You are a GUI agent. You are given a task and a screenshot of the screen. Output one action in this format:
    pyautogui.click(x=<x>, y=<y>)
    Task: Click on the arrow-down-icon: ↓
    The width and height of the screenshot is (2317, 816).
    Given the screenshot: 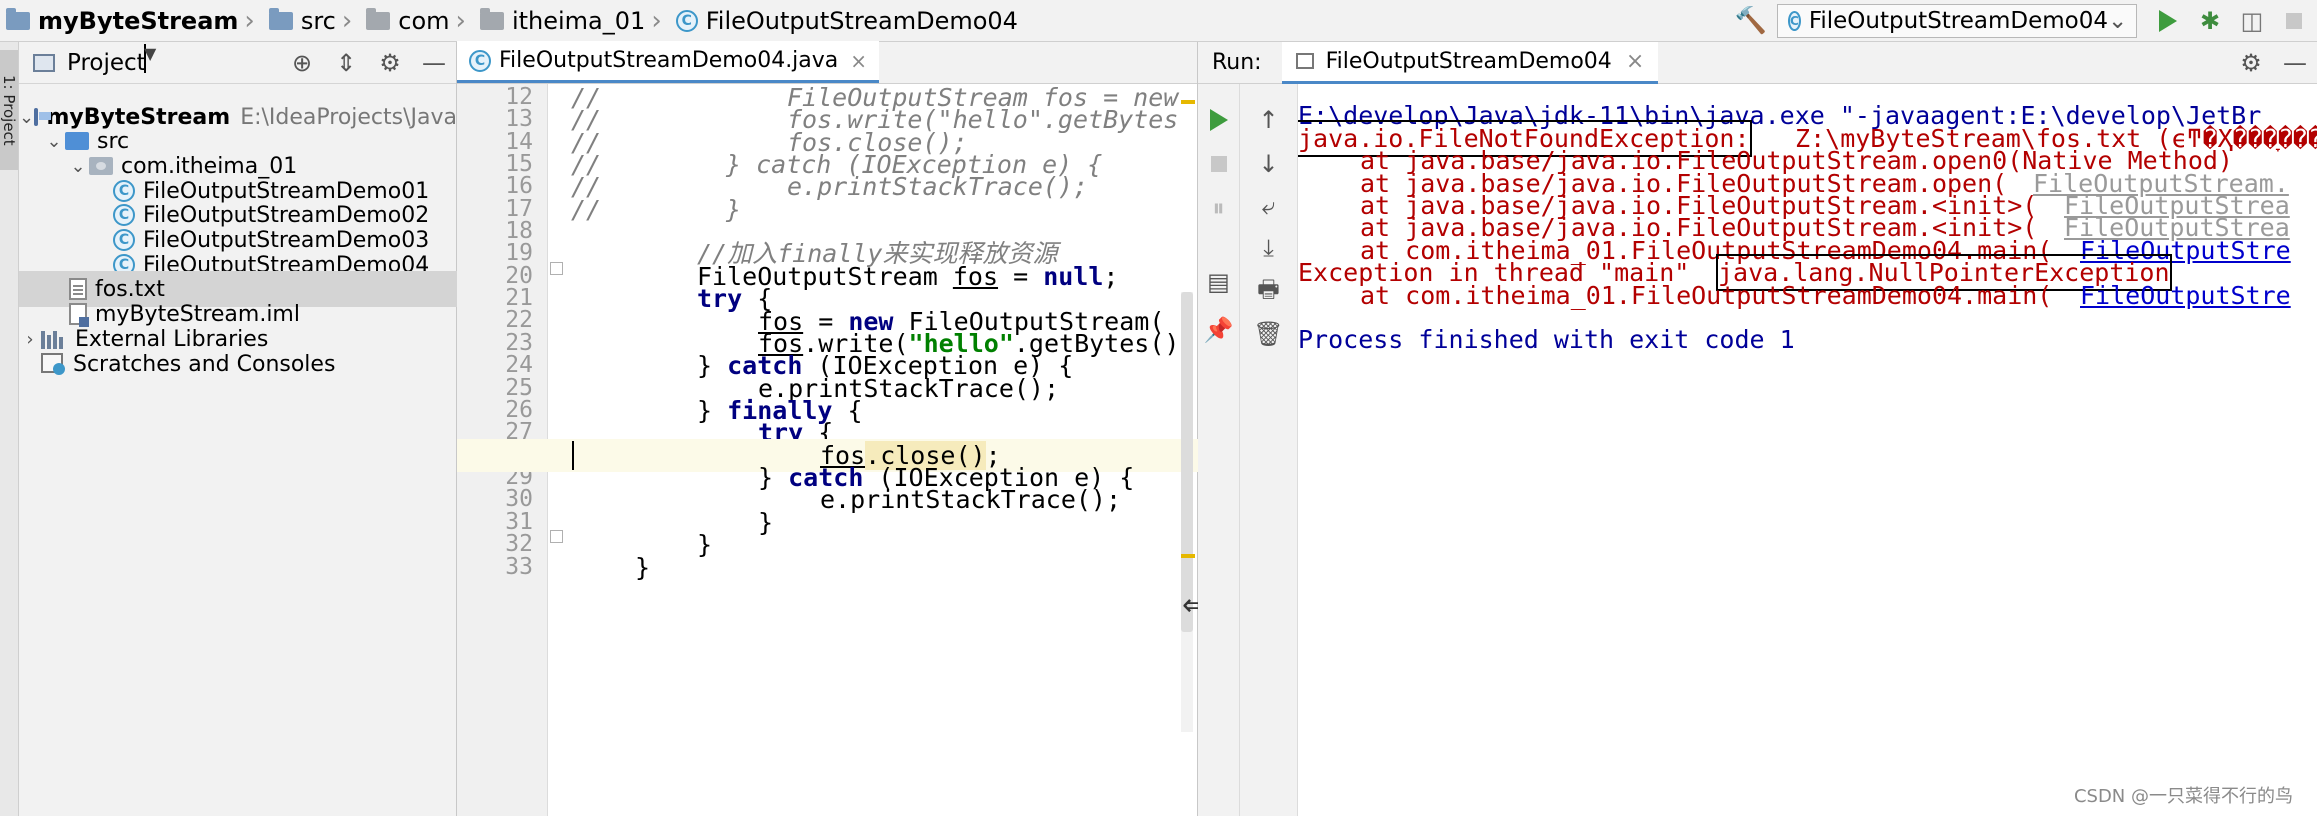 What is the action you would take?
    pyautogui.click(x=1268, y=164)
    